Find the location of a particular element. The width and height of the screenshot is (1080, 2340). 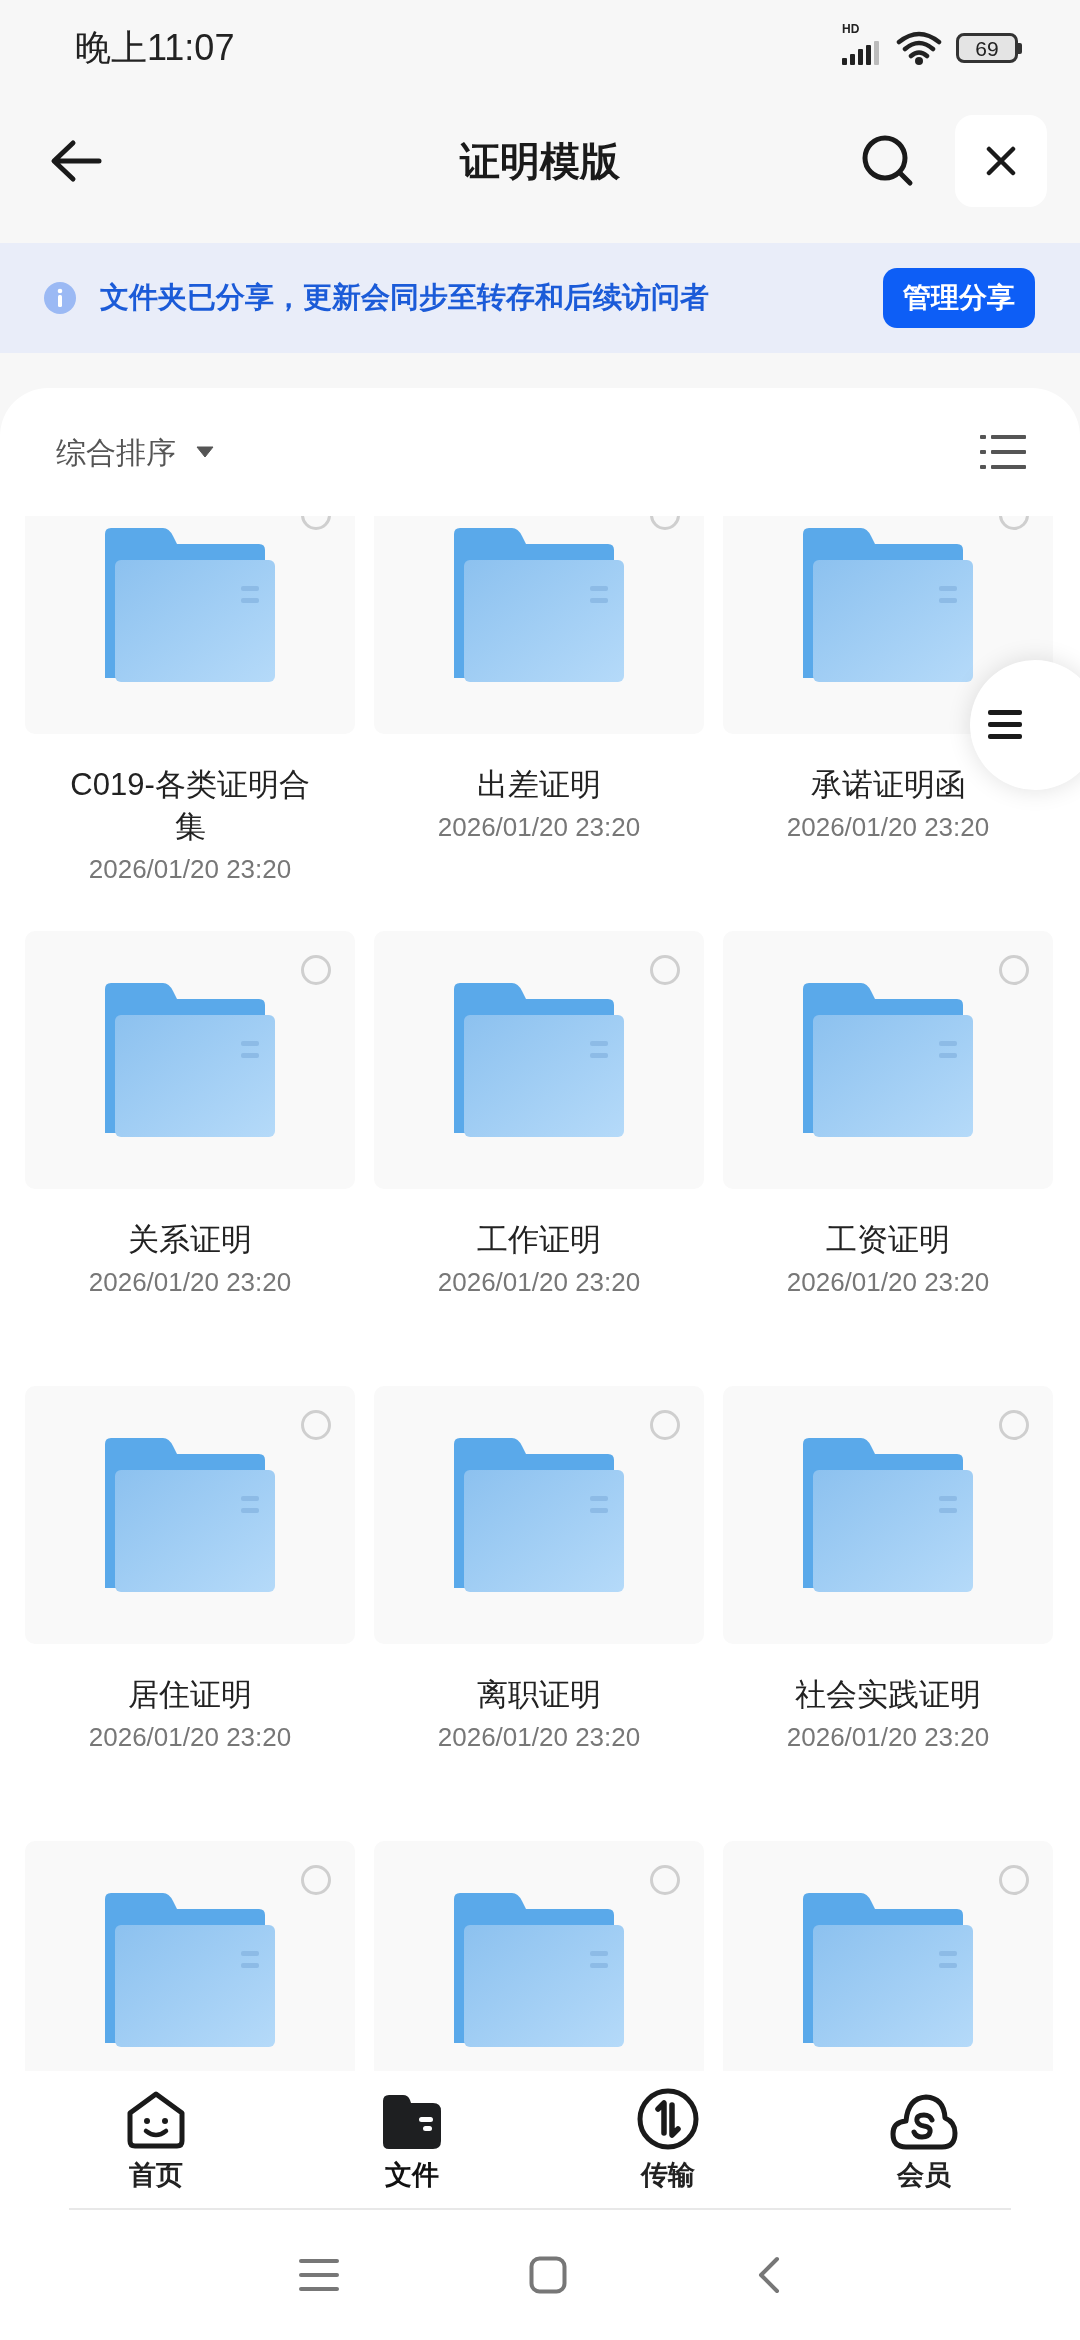

folder-name: 离职证明 is located at coordinates (539, 1695).